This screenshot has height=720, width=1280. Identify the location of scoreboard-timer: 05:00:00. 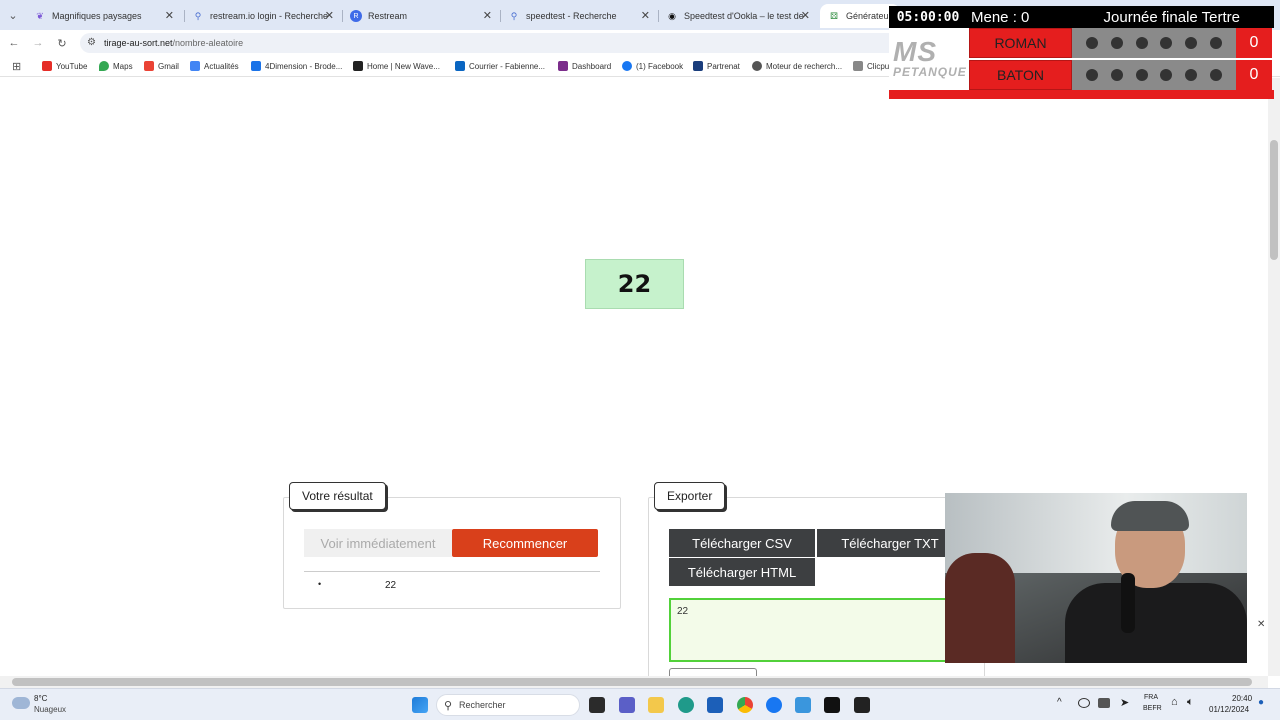
(928, 17).